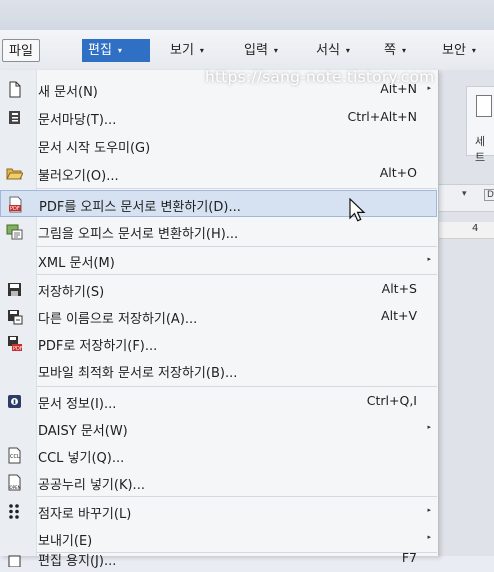  I want to click on combo-box: D, so click(489, 195).